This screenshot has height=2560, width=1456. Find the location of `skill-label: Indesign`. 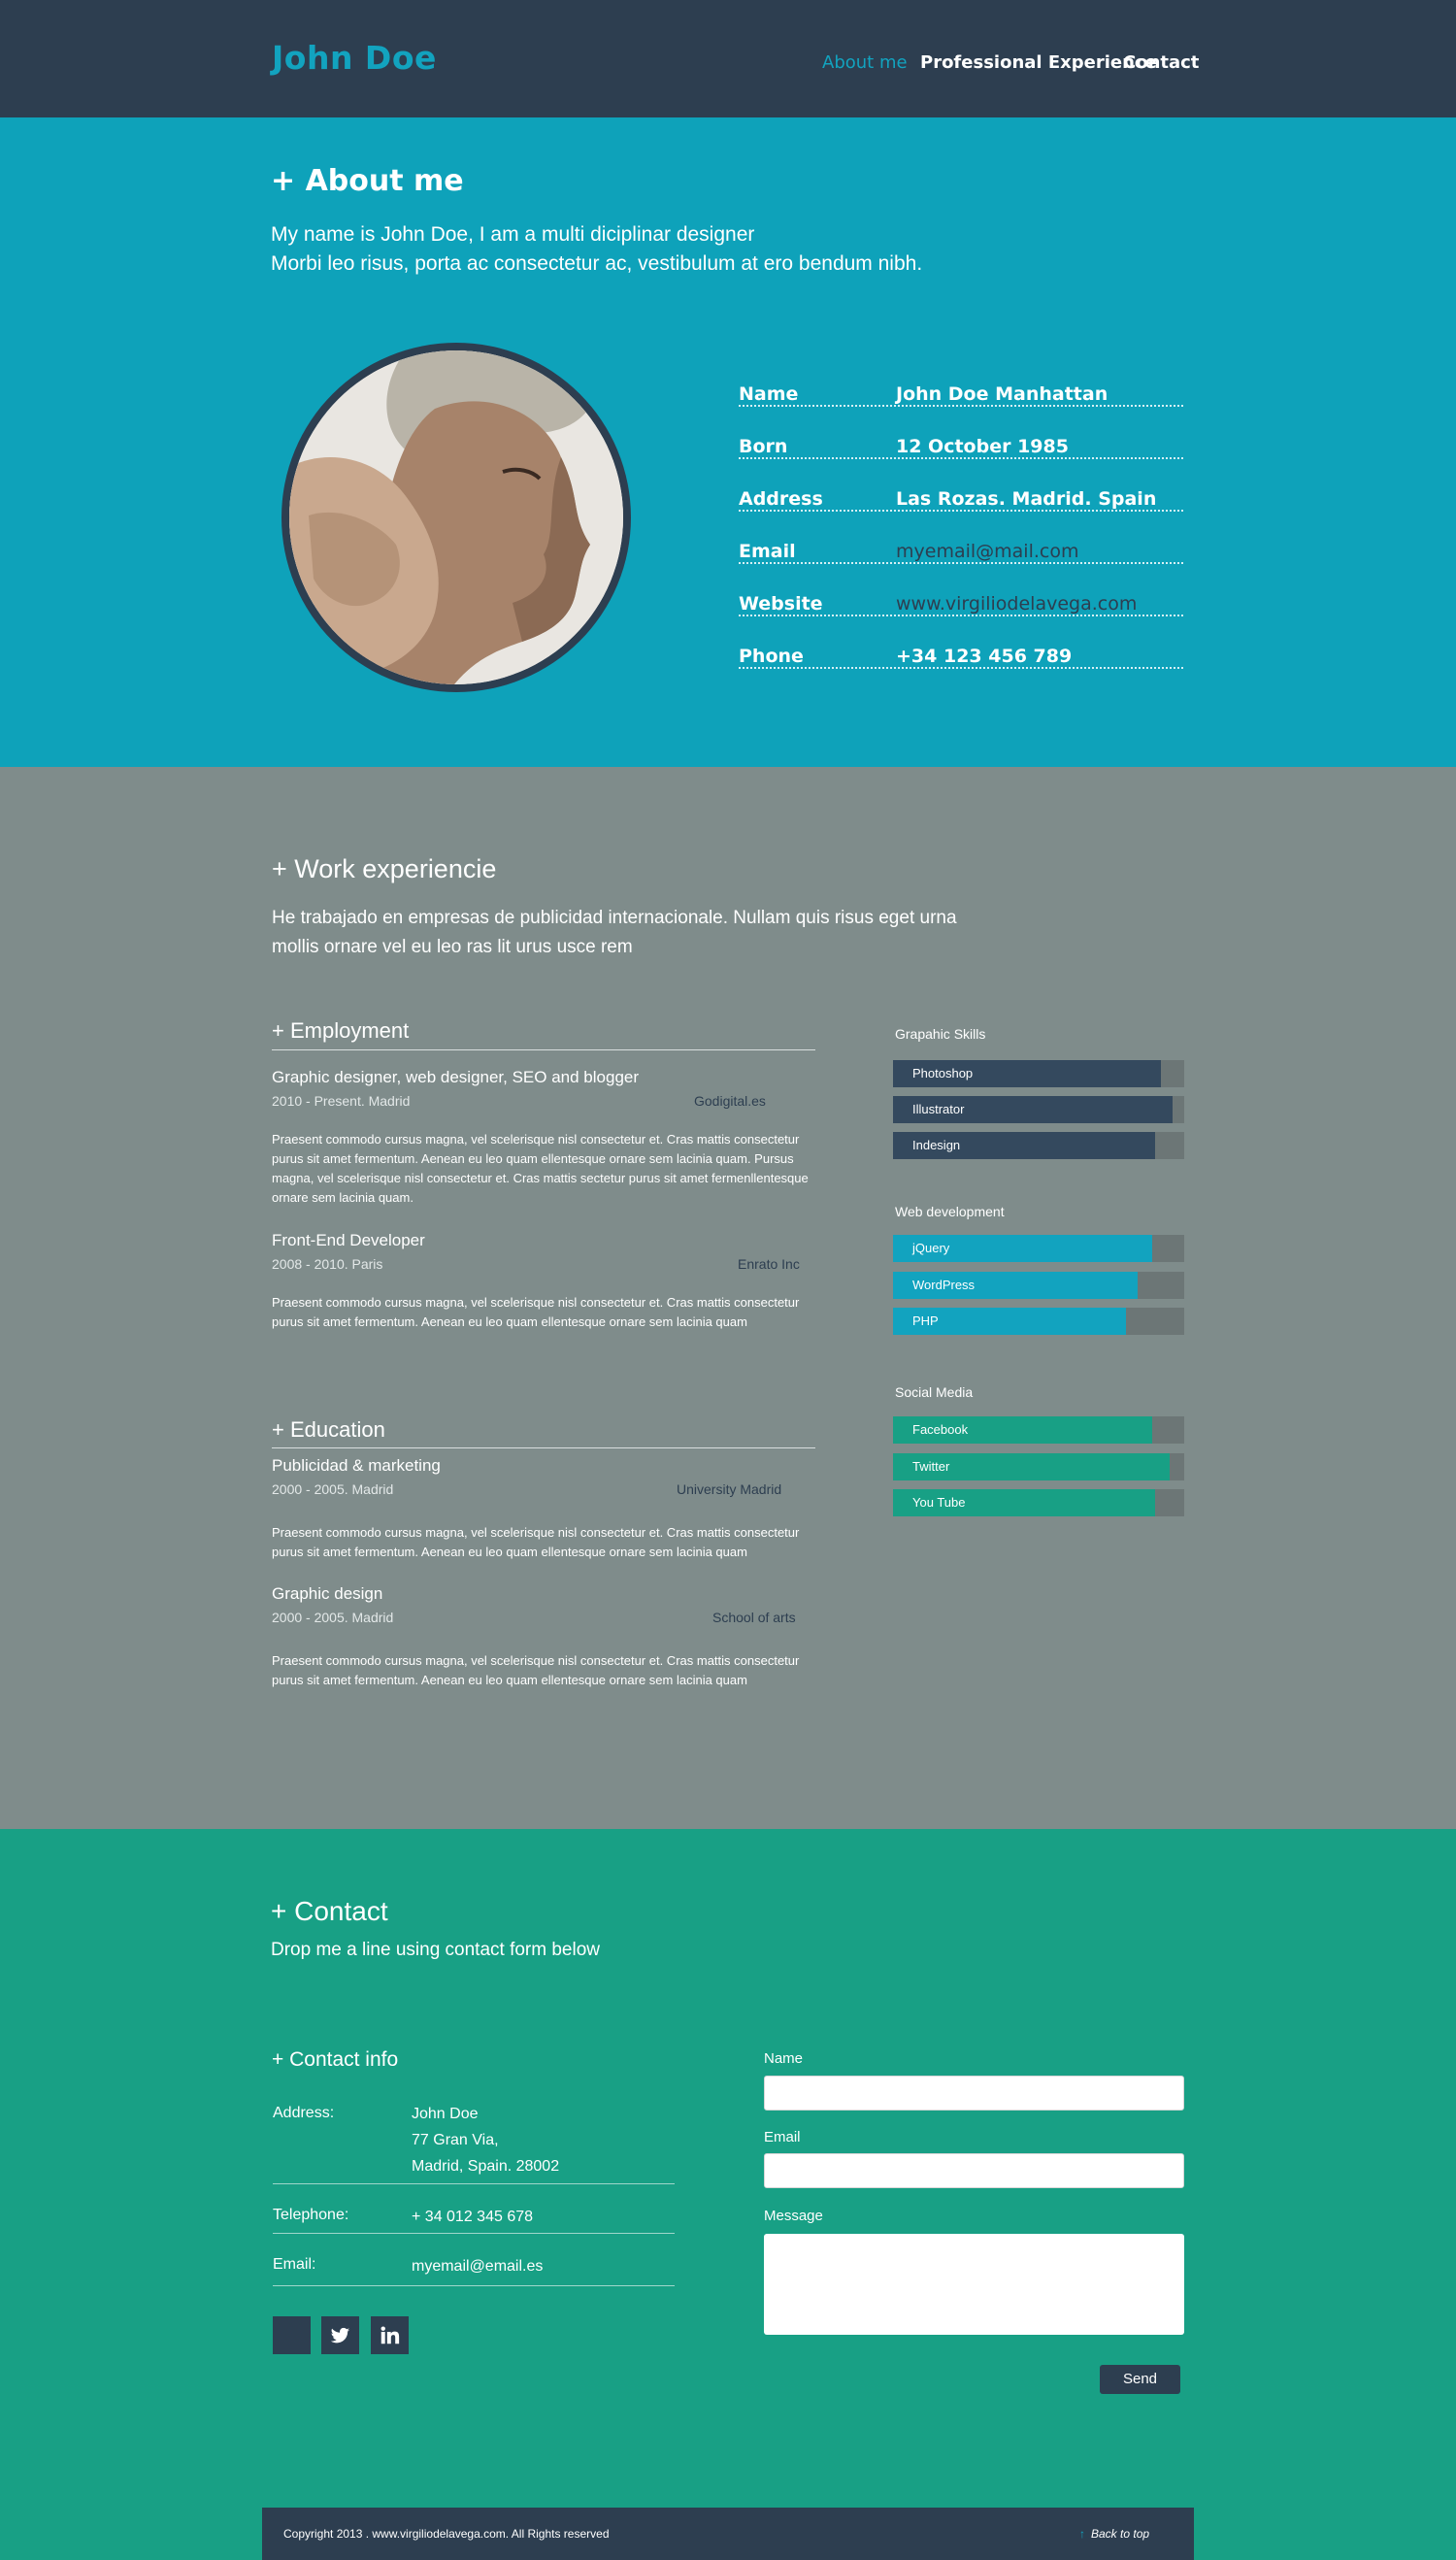

skill-label: Indesign is located at coordinates (936, 1145).